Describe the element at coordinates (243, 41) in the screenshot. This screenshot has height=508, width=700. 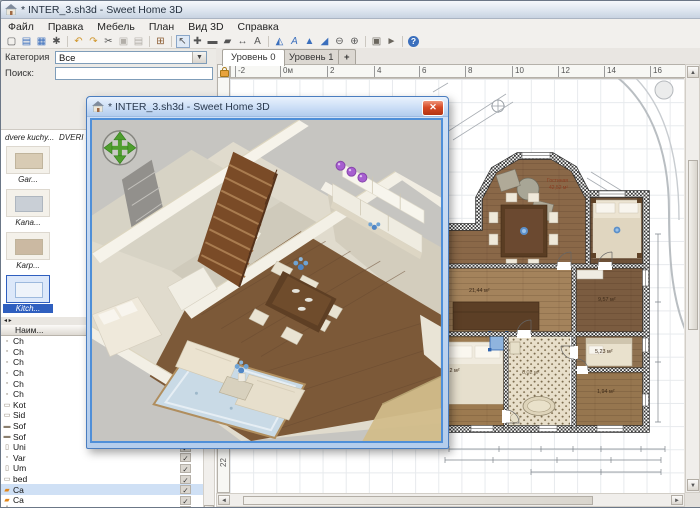
I see `create-dimensions-icon: ↔` at that location.